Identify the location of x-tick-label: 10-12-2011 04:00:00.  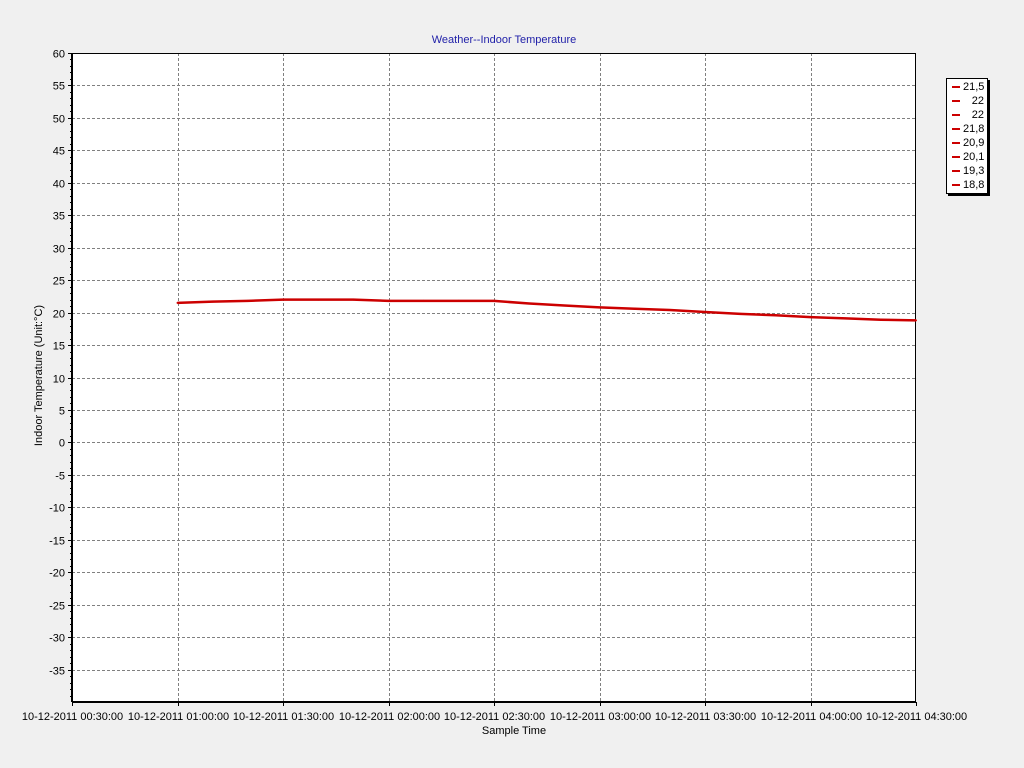
(811, 717).